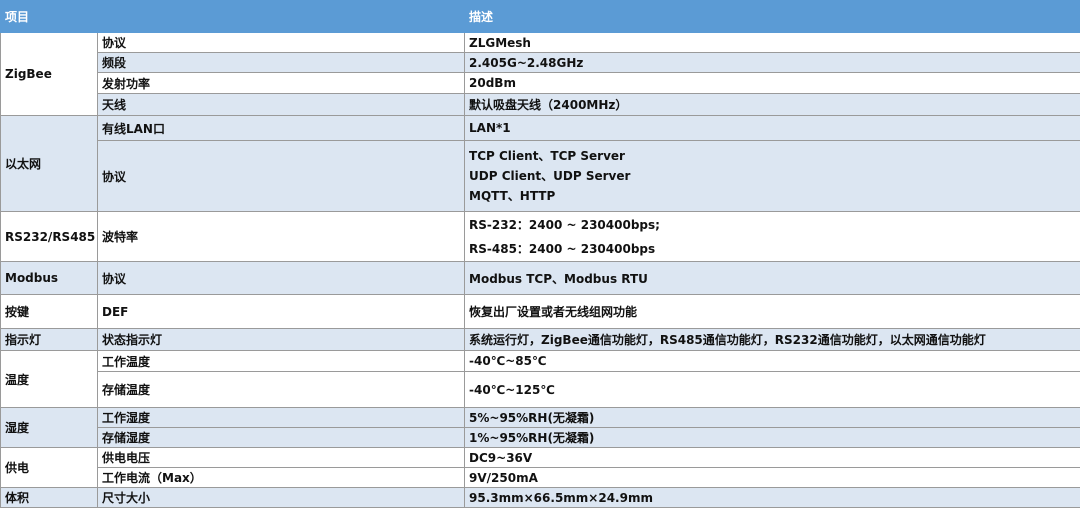  I want to click on param-label: DEF, so click(281, 311).